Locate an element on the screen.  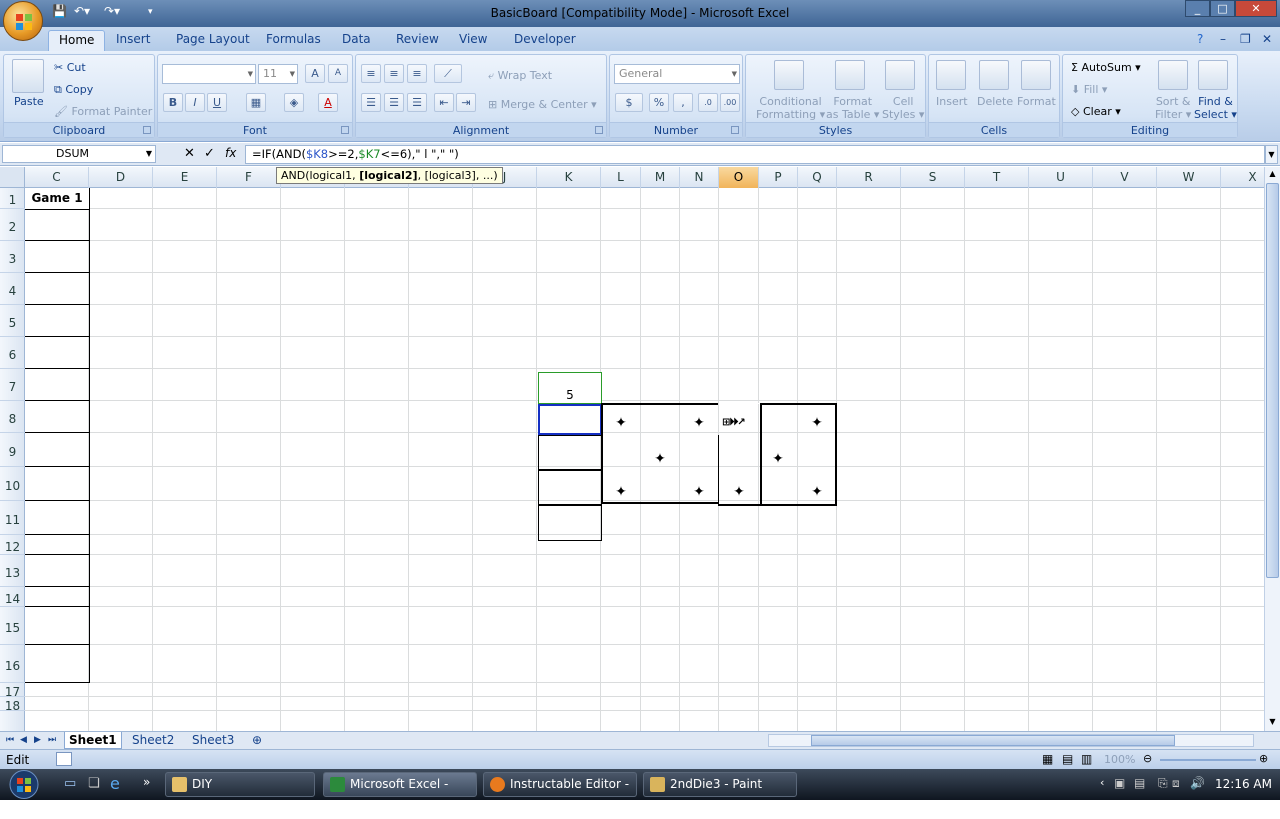
row-header-4: 4 is located at coordinates (12, 289).